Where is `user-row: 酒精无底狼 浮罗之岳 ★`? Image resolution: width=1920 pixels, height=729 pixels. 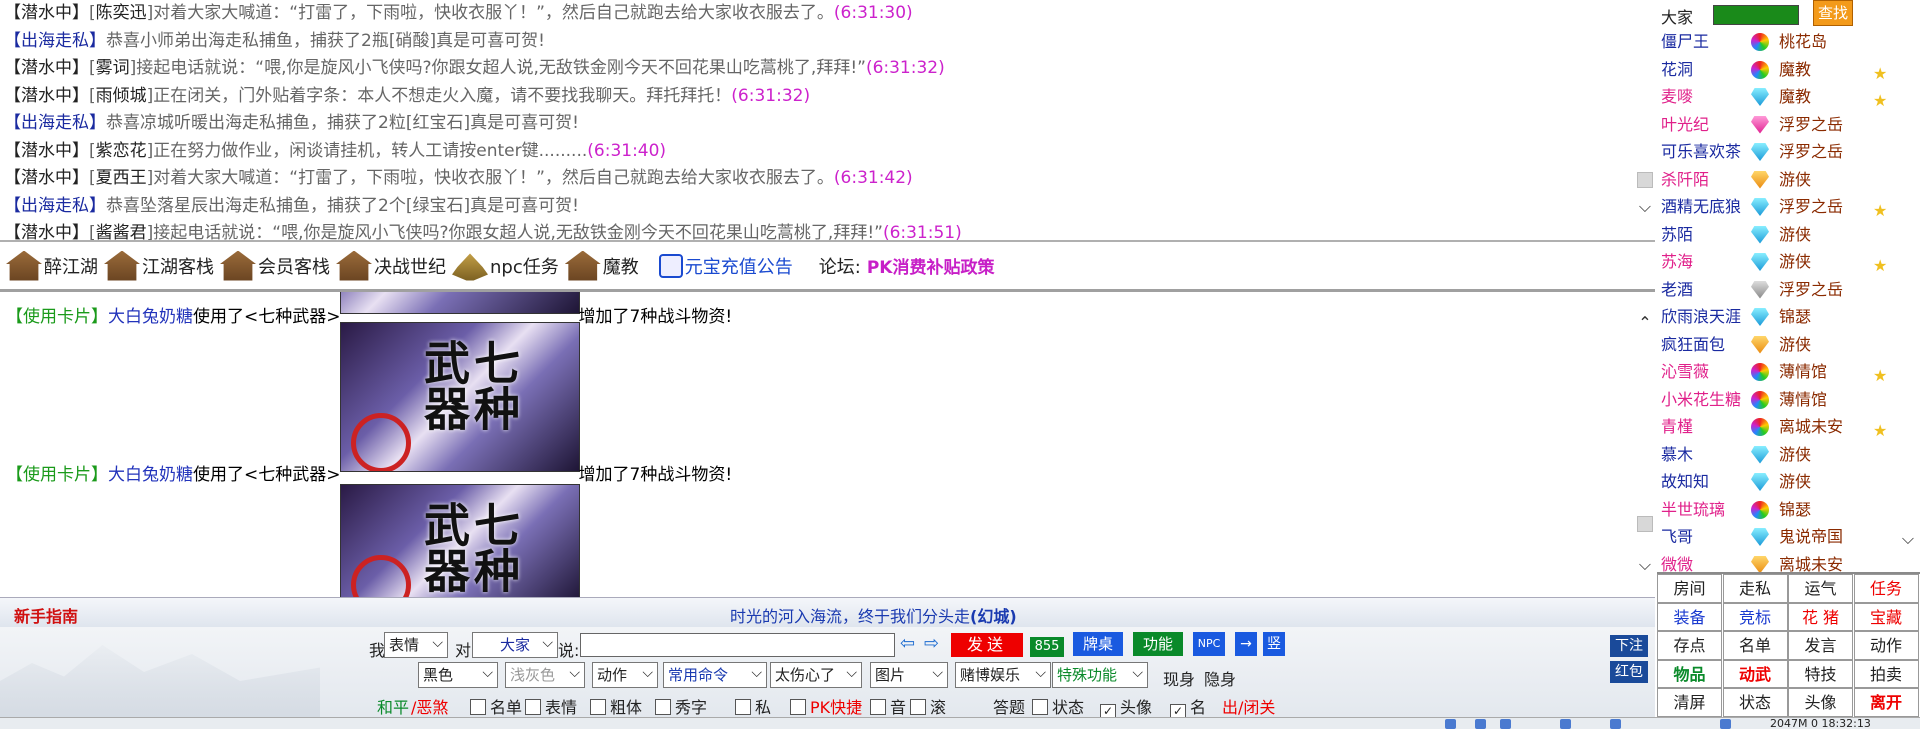 user-row: 酒精无底狼 浮罗之岳 ★ is located at coordinates (1783, 207).